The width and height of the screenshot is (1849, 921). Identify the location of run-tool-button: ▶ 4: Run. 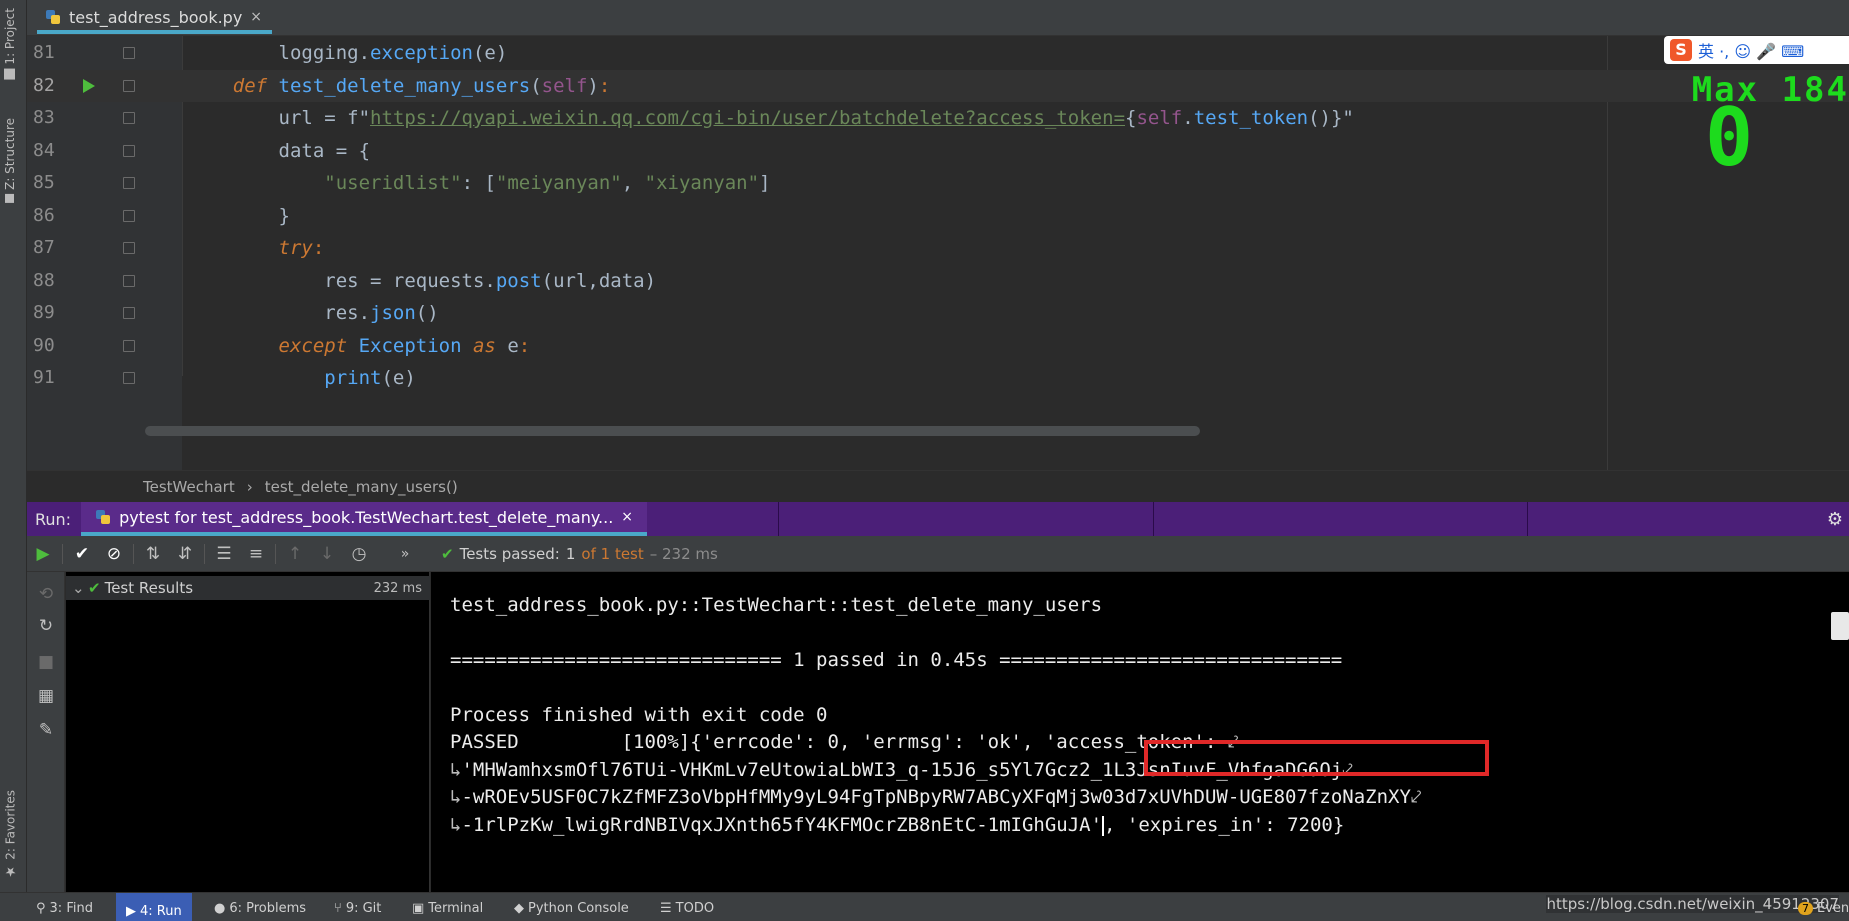
(154, 907).